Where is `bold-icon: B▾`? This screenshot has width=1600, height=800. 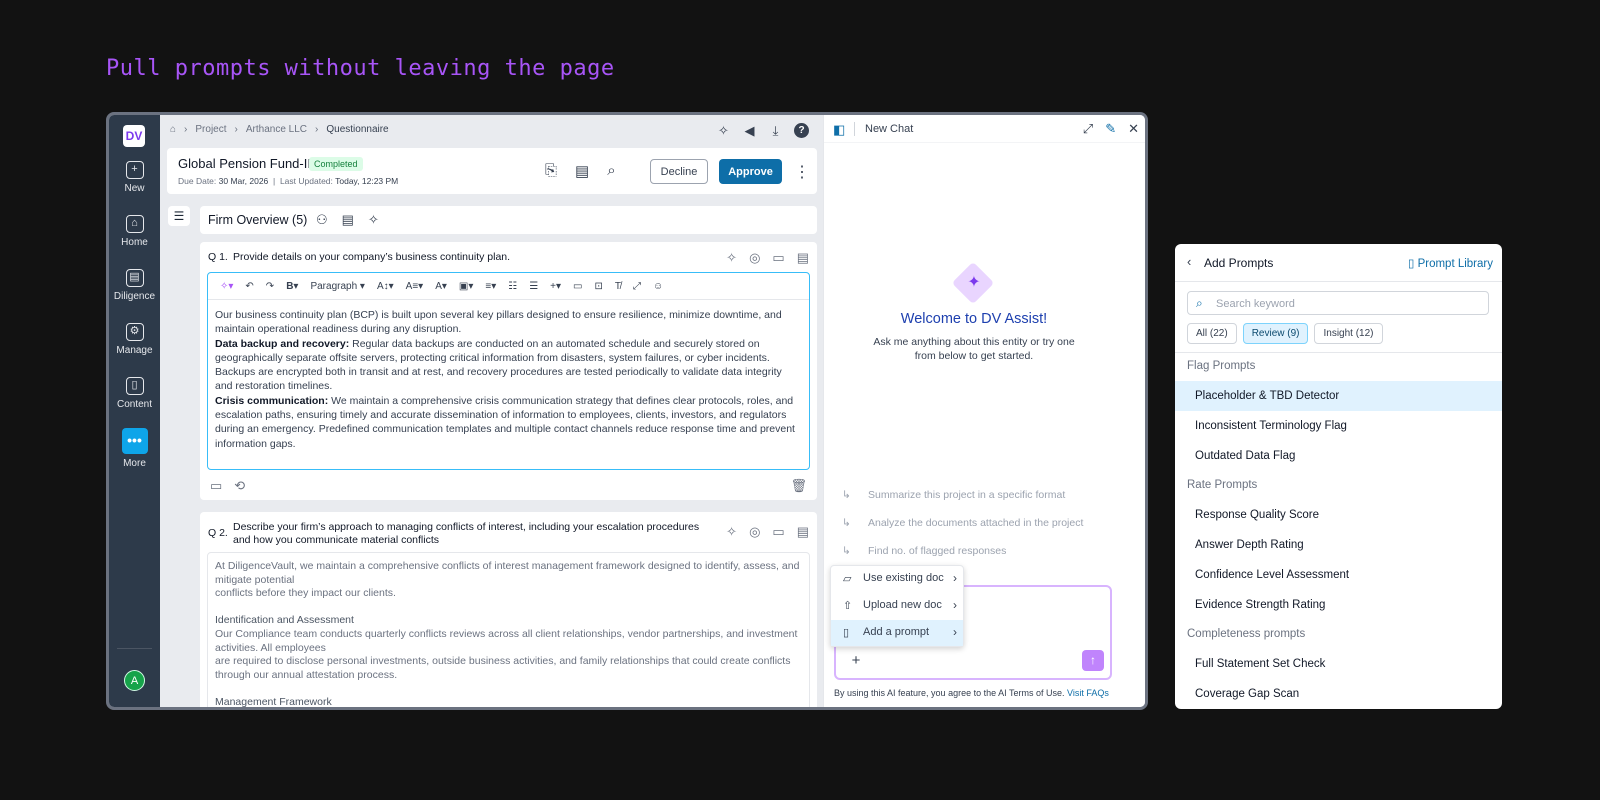 bold-icon: B▾ is located at coordinates (292, 286).